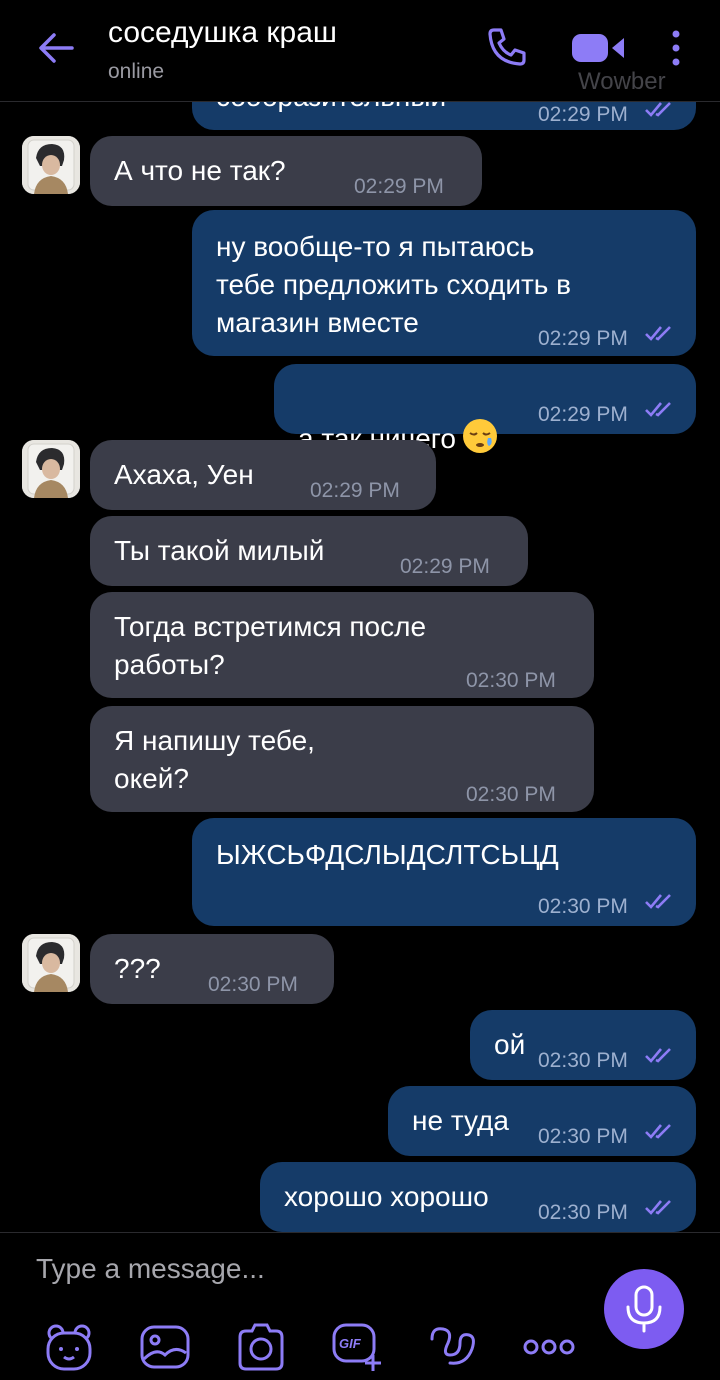 Image resolution: width=720 pixels, height=1380 pixels. Describe the element at coordinates (350, 1343) in the screenshot. I see `svg-text: GIF` at that location.